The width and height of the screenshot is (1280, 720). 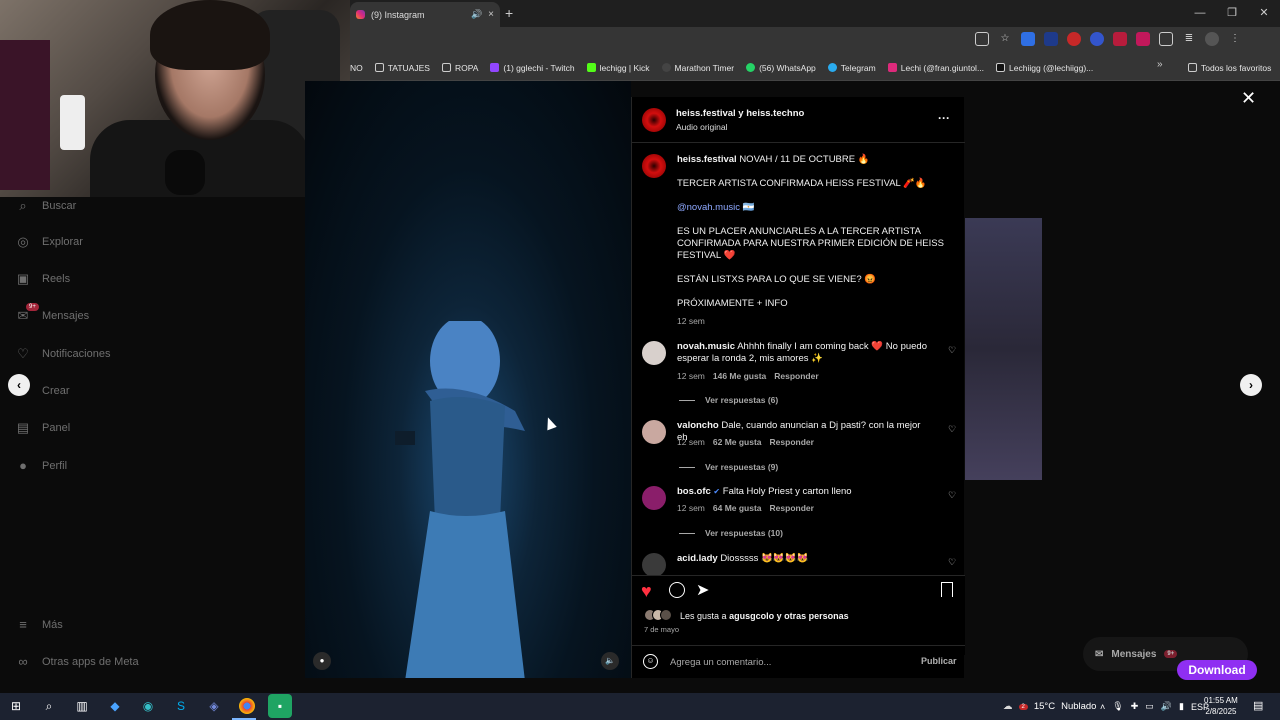 I want to click on close-window-button: ✕, so click(x=1264, y=13).